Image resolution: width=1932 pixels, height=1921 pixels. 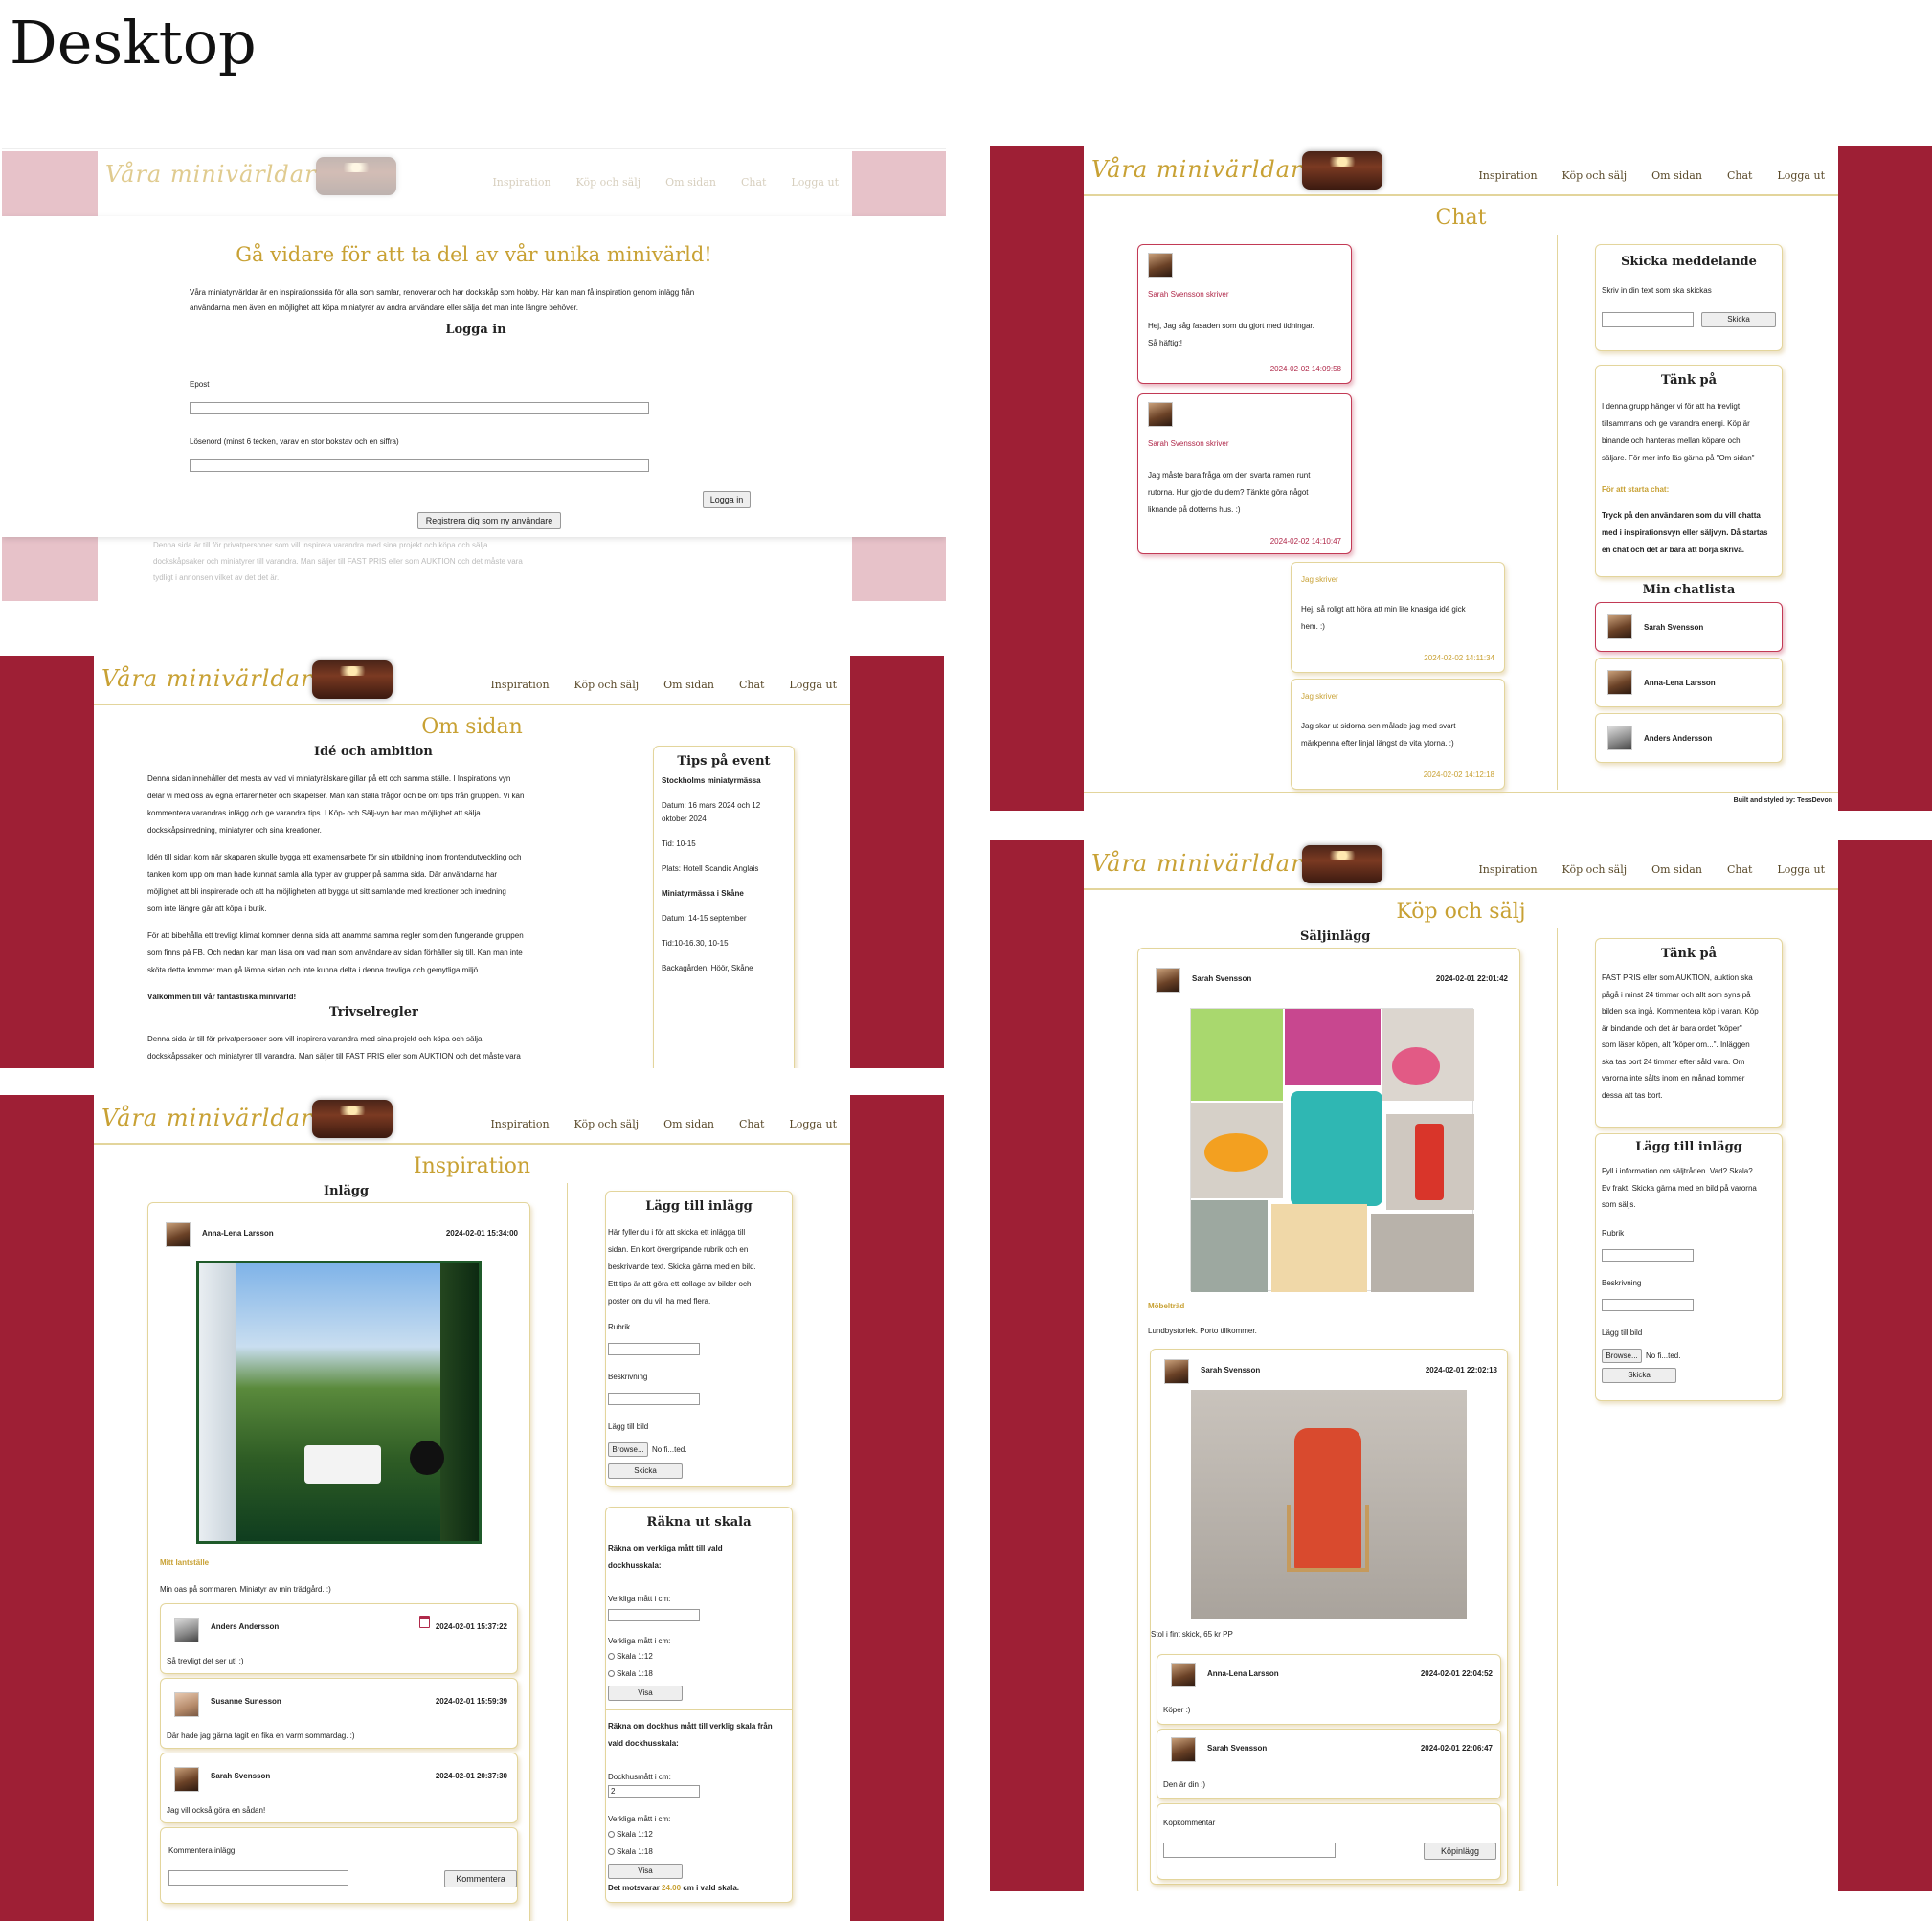 What do you see at coordinates (1222, 979) in the screenshot?
I see `post-author: Sarah Svensson` at bounding box center [1222, 979].